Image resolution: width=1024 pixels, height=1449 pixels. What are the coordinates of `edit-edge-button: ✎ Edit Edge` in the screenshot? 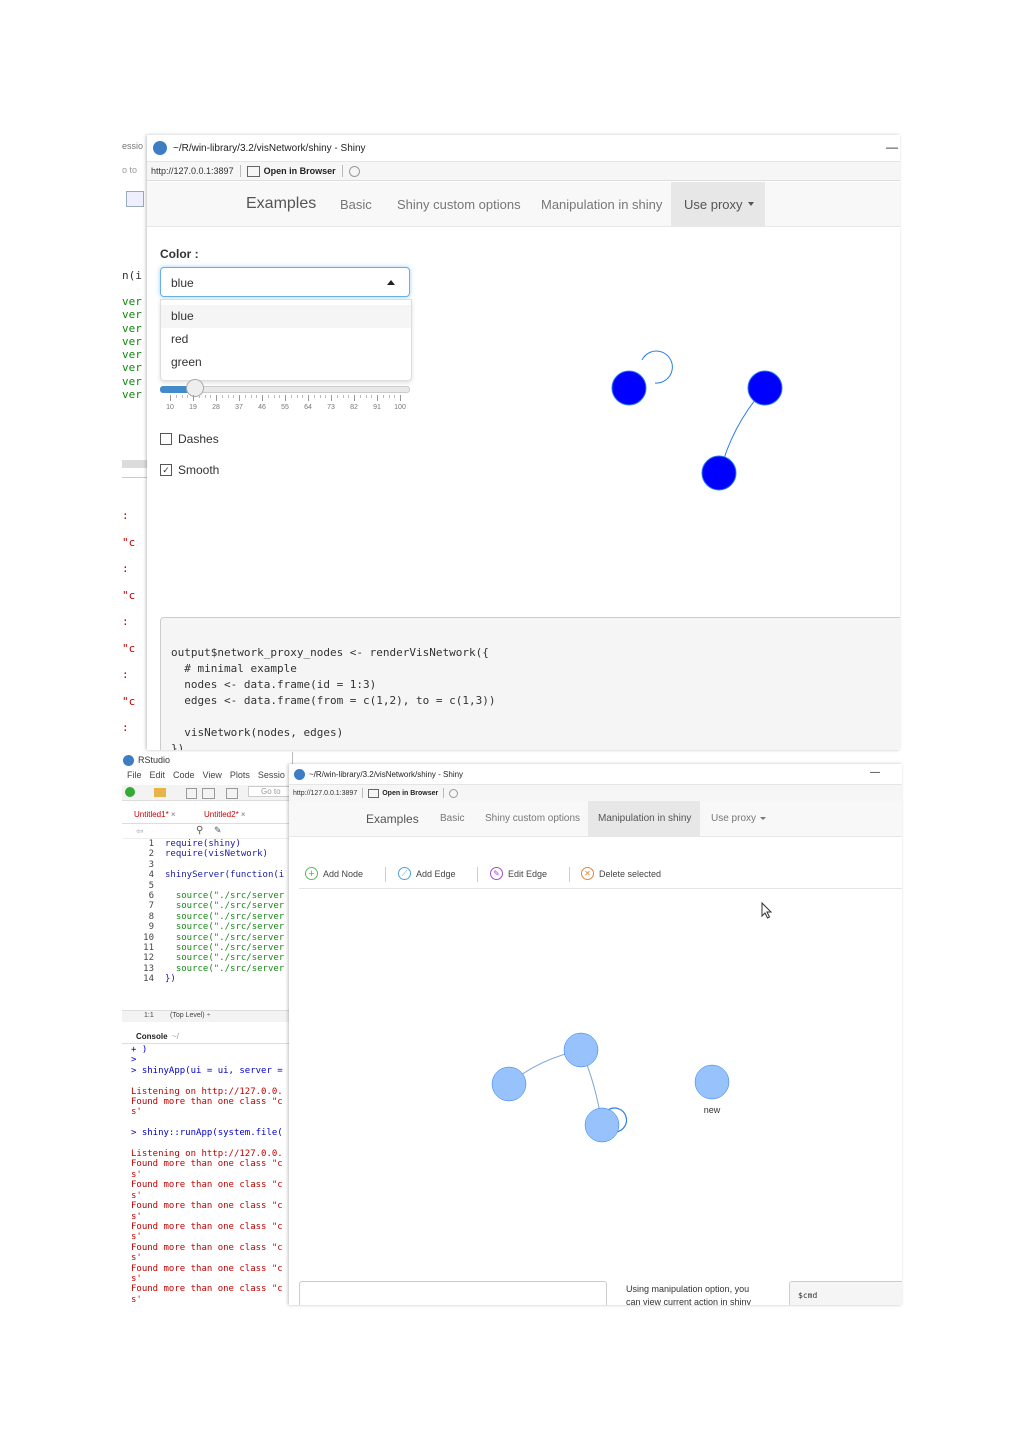 It's located at (518, 873).